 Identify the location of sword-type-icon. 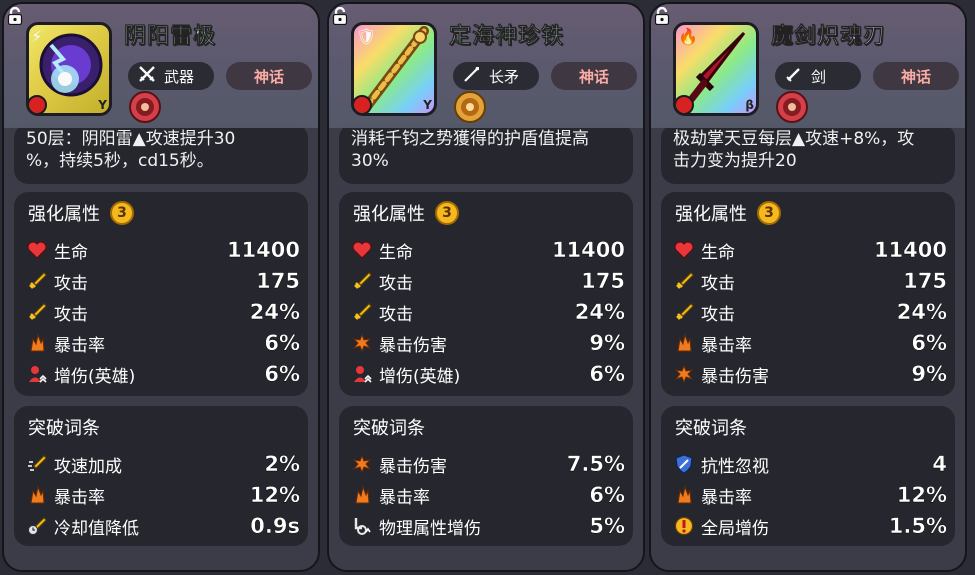
(794, 76).